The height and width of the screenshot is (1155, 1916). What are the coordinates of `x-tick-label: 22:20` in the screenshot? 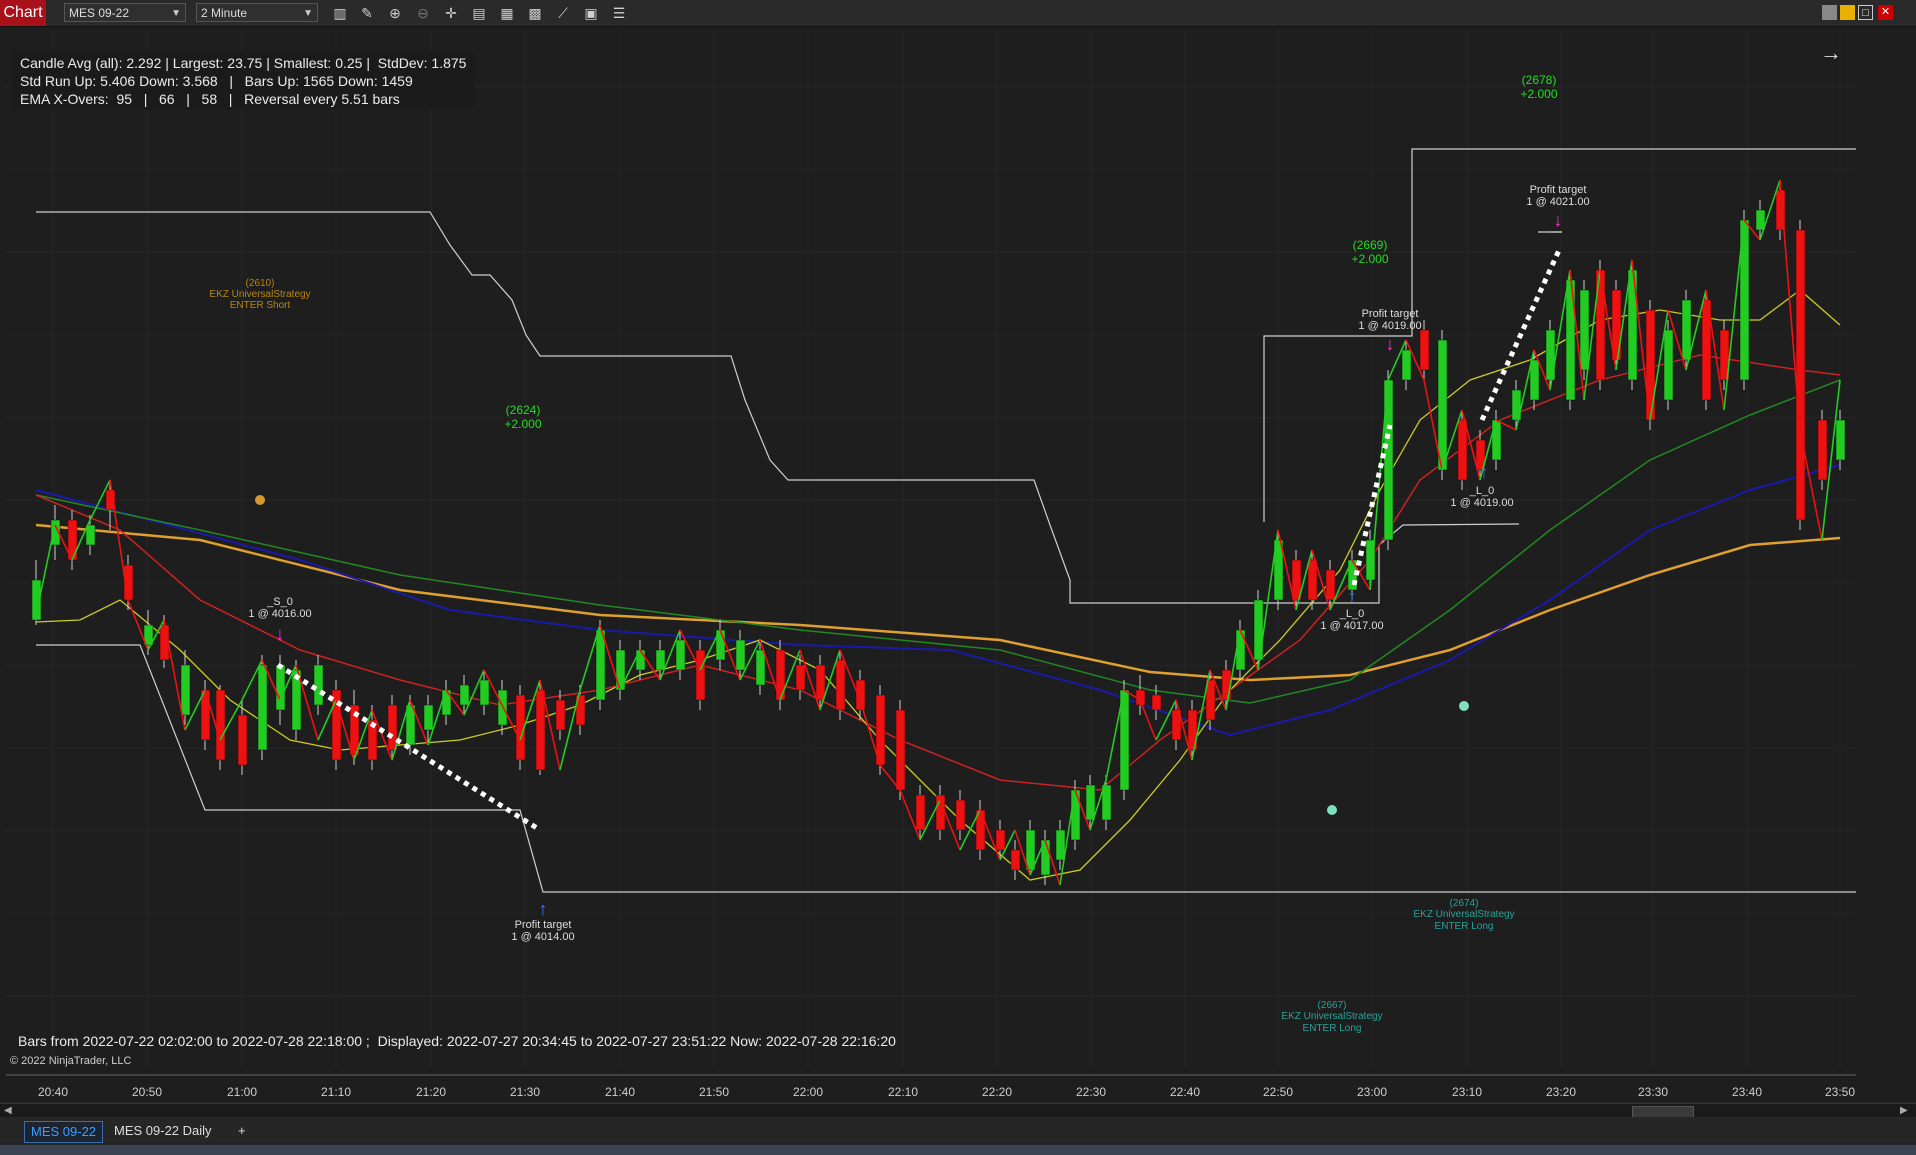 It's located at (997, 1092).